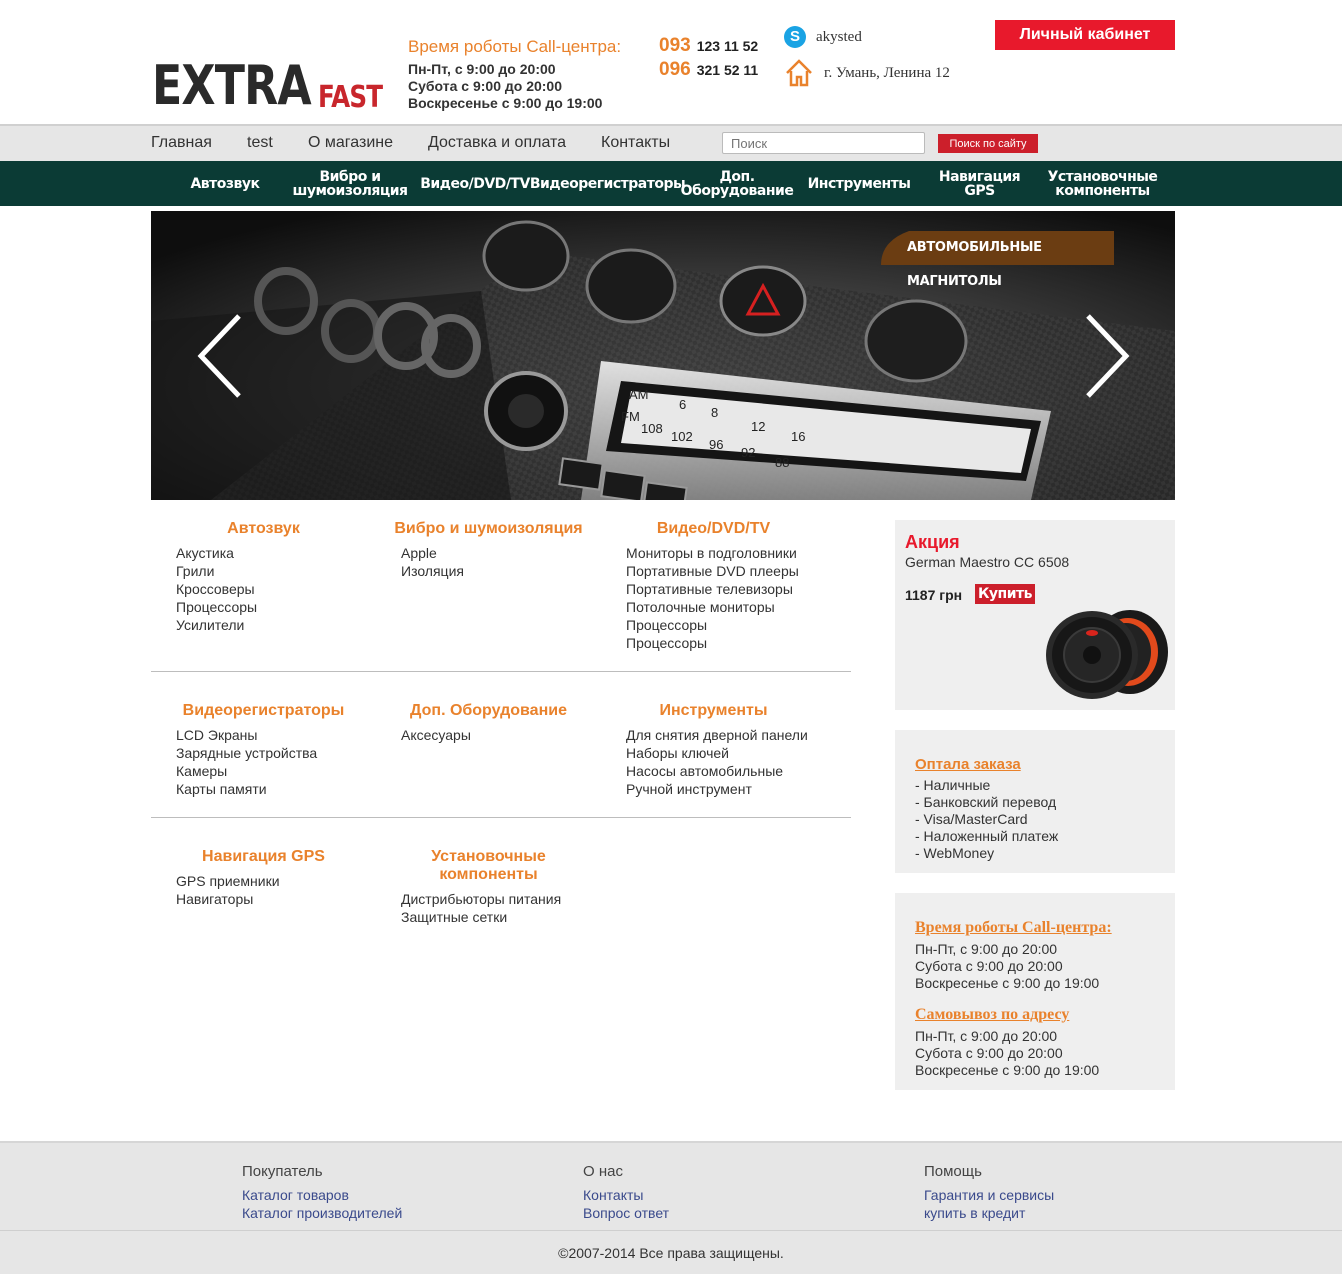 The width and height of the screenshot is (1342, 1274). What do you see at coordinates (758, 426) in the screenshot?
I see `dial-label: 12` at bounding box center [758, 426].